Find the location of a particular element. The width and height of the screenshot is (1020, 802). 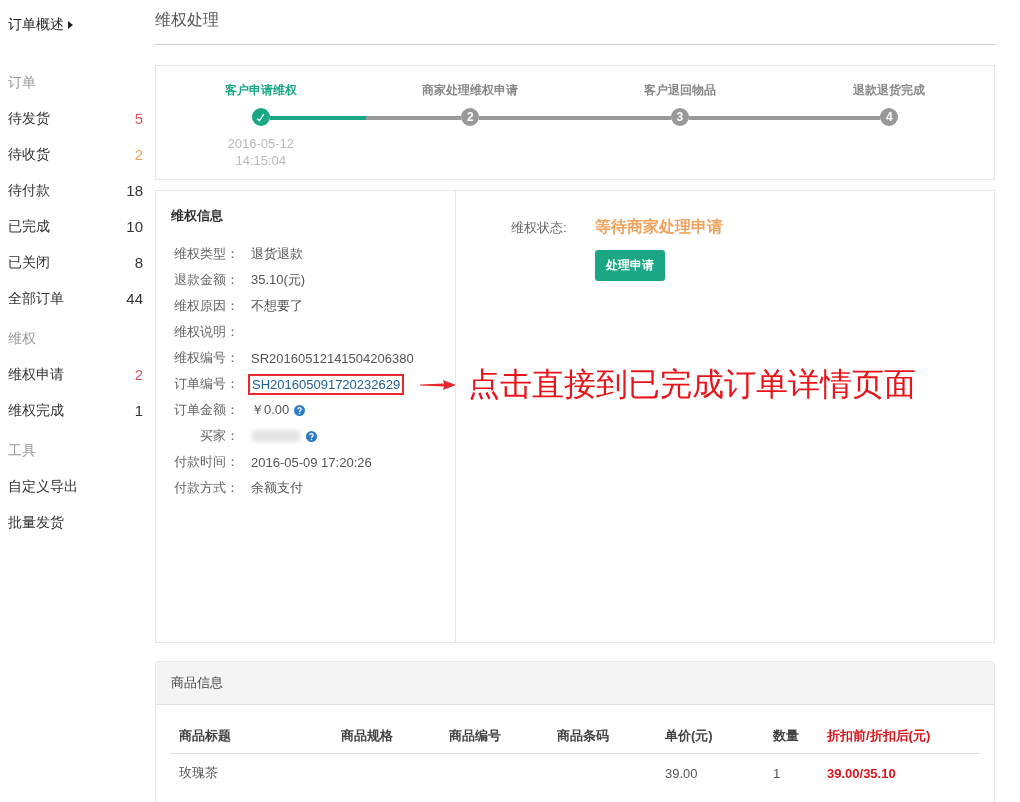

overview-link: 订单概述 is located at coordinates (81, 25).